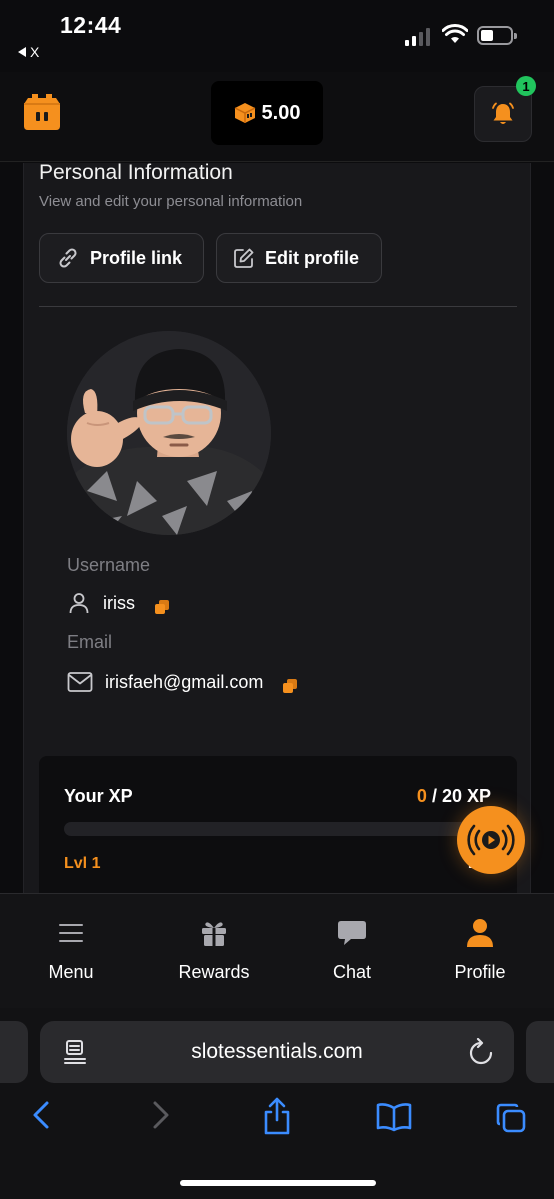  What do you see at coordinates (244, 258) in the screenshot?
I see `edit-icon` at bounding box center [244, 258].